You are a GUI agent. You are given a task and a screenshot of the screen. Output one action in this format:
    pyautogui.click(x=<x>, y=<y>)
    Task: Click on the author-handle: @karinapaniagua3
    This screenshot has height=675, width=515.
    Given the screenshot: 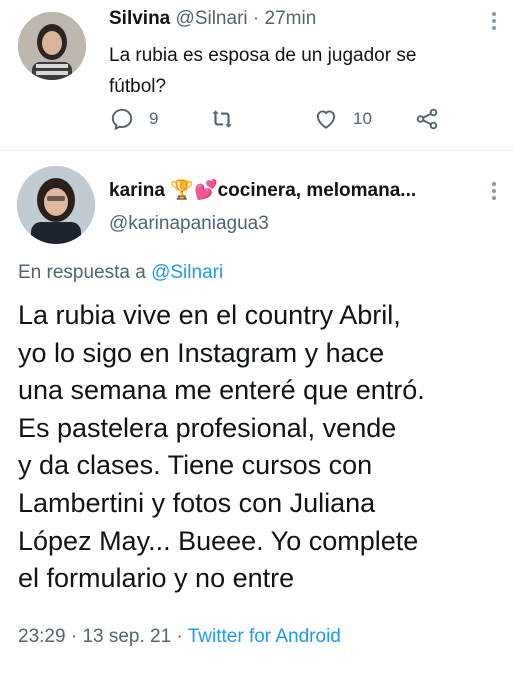 What is the action you would take?
    pyautogui.click(x=189, y=224)
    